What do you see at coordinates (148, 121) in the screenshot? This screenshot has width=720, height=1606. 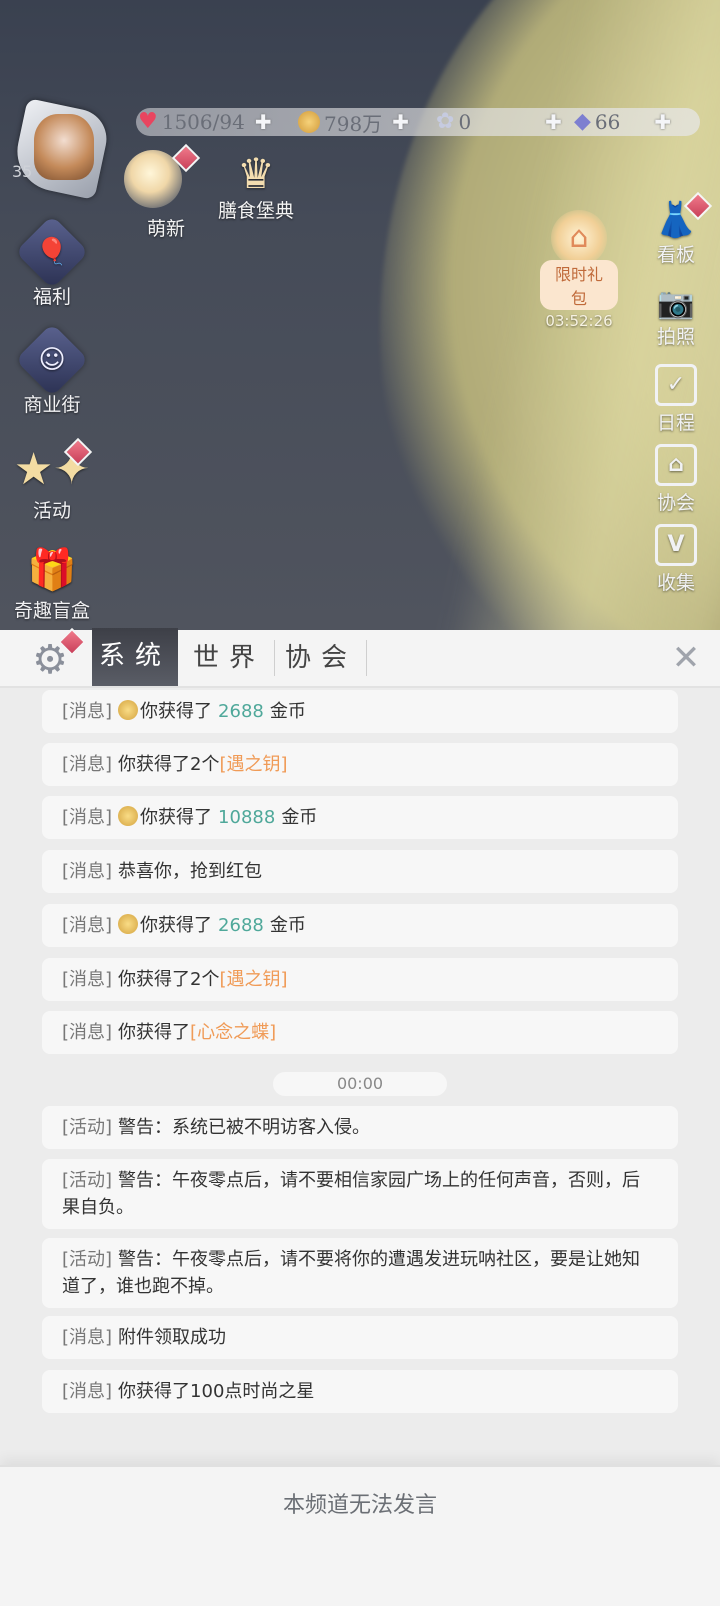 I see `heart-icon: ♥` at bounding box center [148, 121].